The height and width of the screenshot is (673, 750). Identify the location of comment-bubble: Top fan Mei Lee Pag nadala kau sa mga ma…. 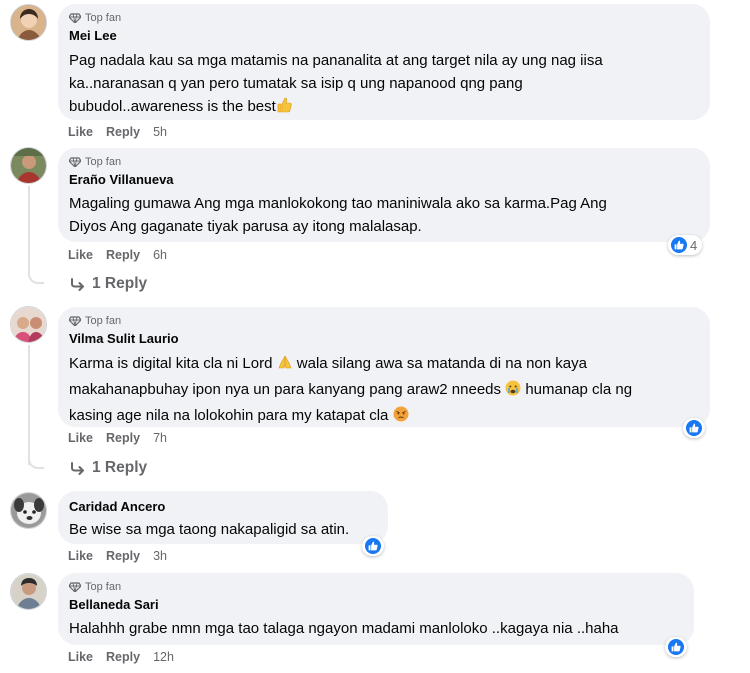
(384, 62).